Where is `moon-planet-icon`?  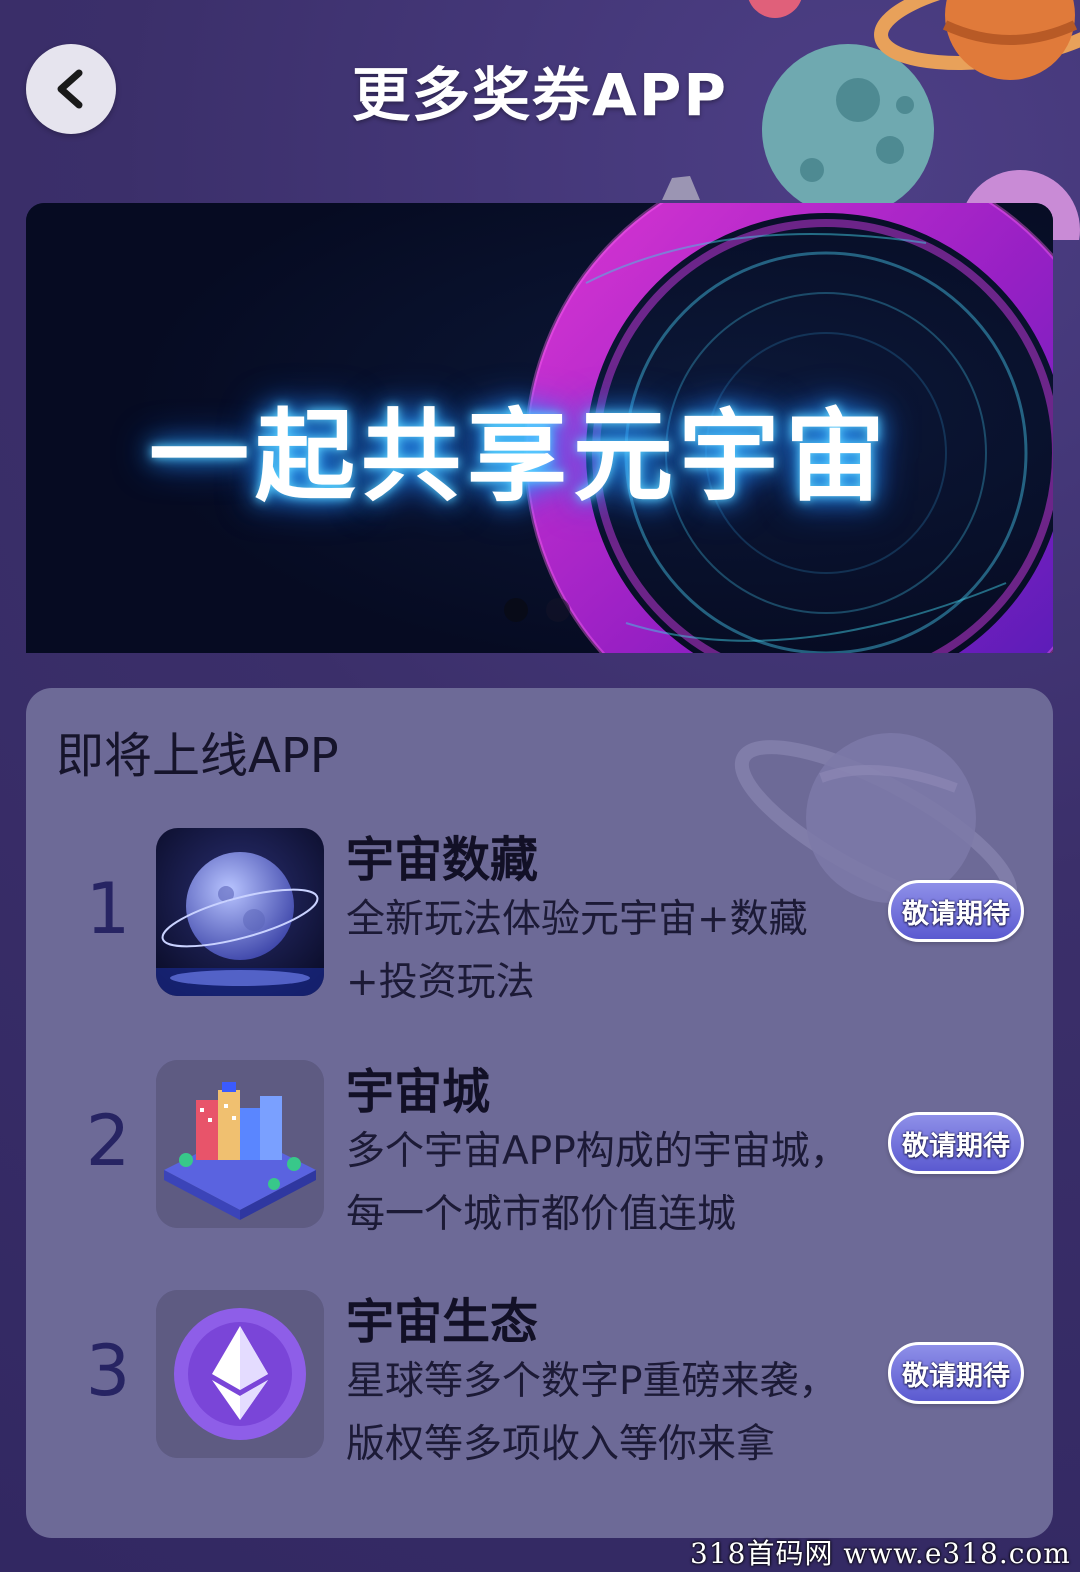
moon-planet-icon is located at coordinates (240, 912).